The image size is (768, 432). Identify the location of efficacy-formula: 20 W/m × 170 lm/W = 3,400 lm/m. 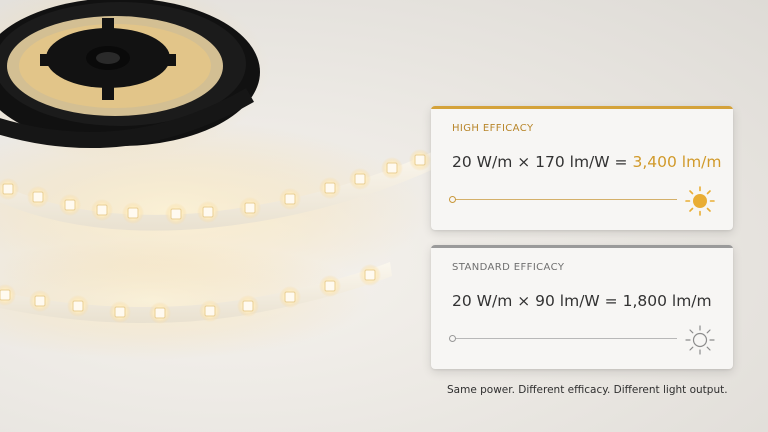
(587, 162).